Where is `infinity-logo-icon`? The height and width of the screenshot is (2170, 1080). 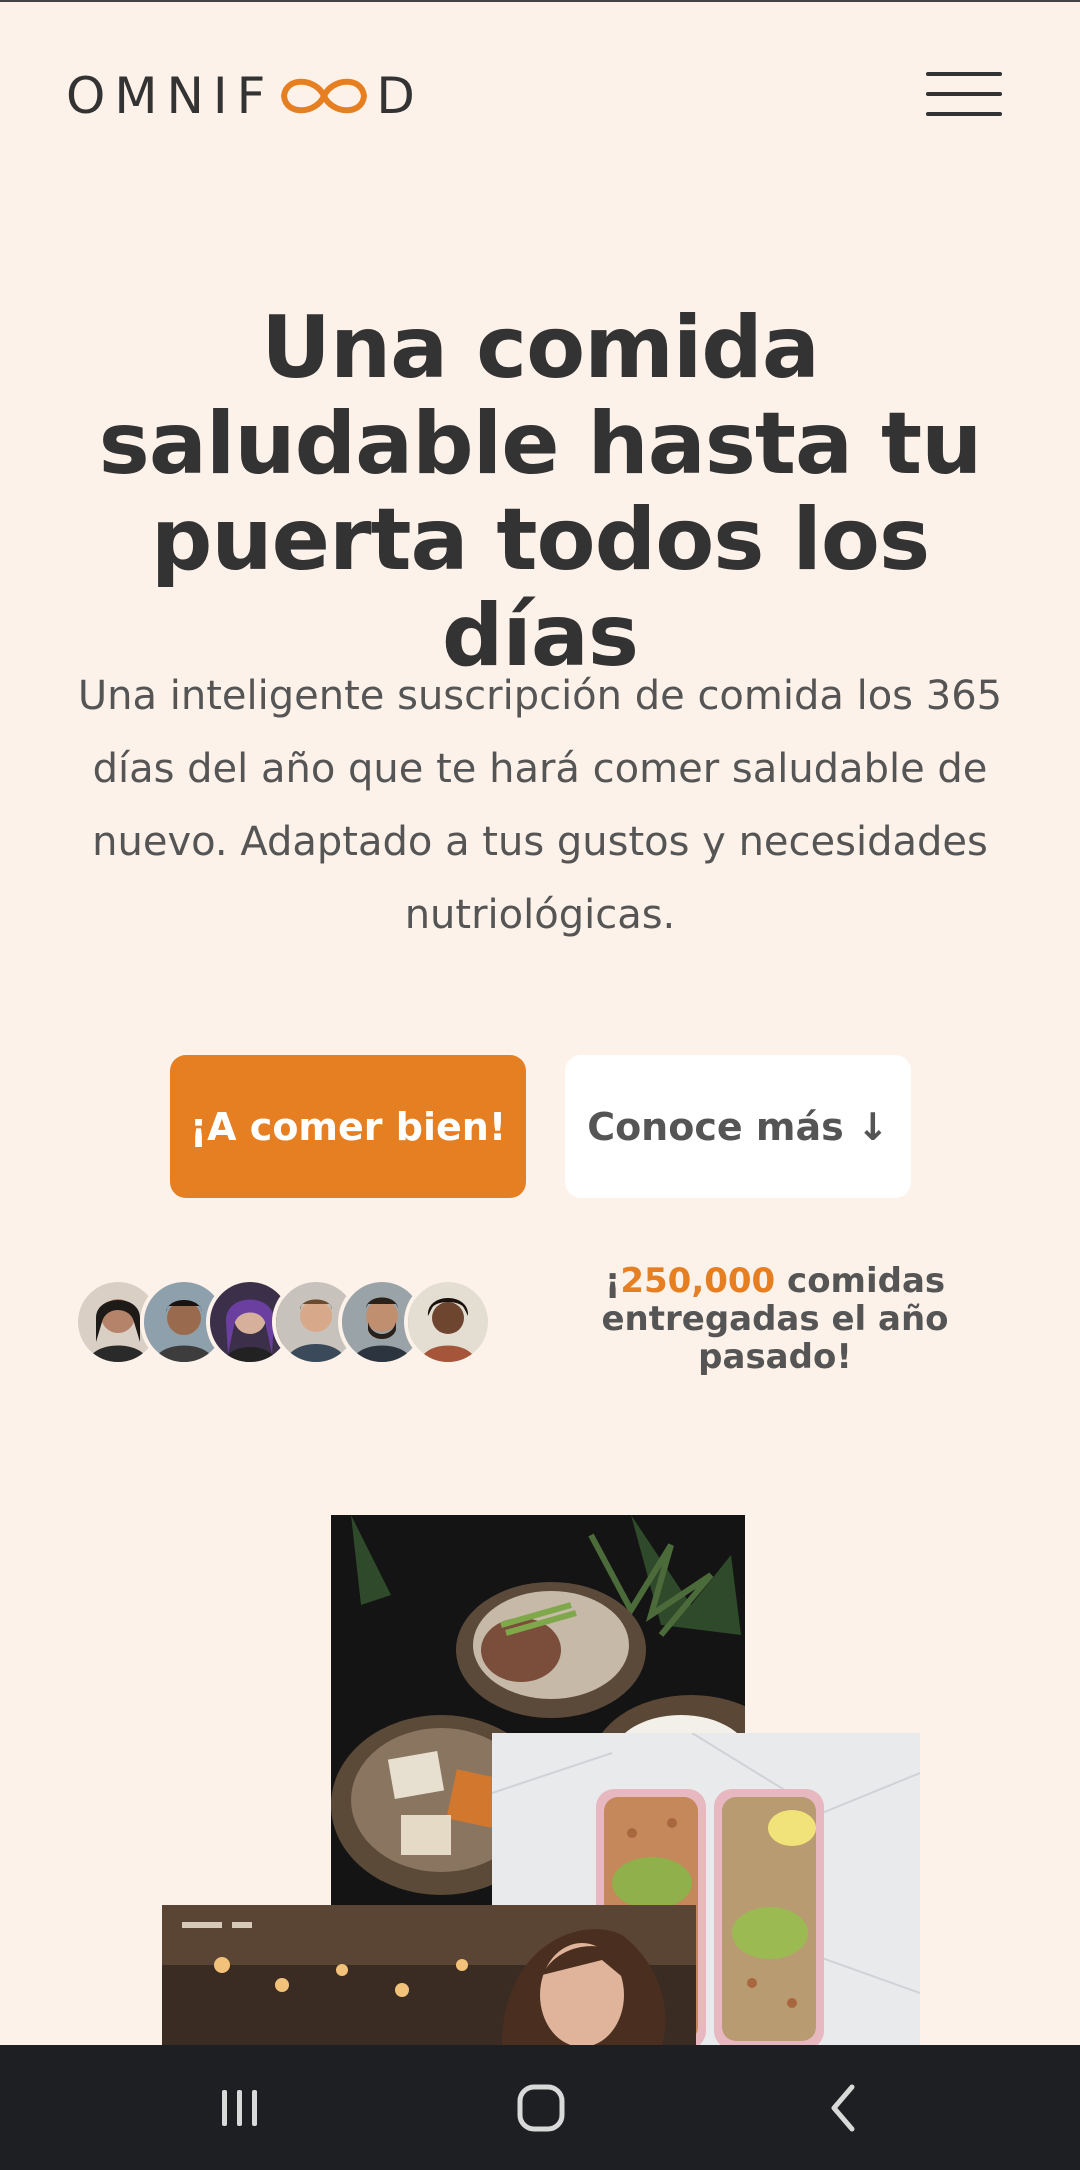 infinity-logo-icon is located at coordinates (324, 96).